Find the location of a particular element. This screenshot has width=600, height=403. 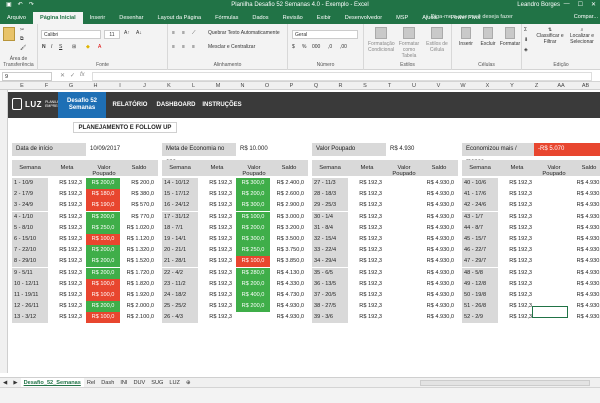

saved-cell: R$ 180,0 is located at coordinates (103, 195).